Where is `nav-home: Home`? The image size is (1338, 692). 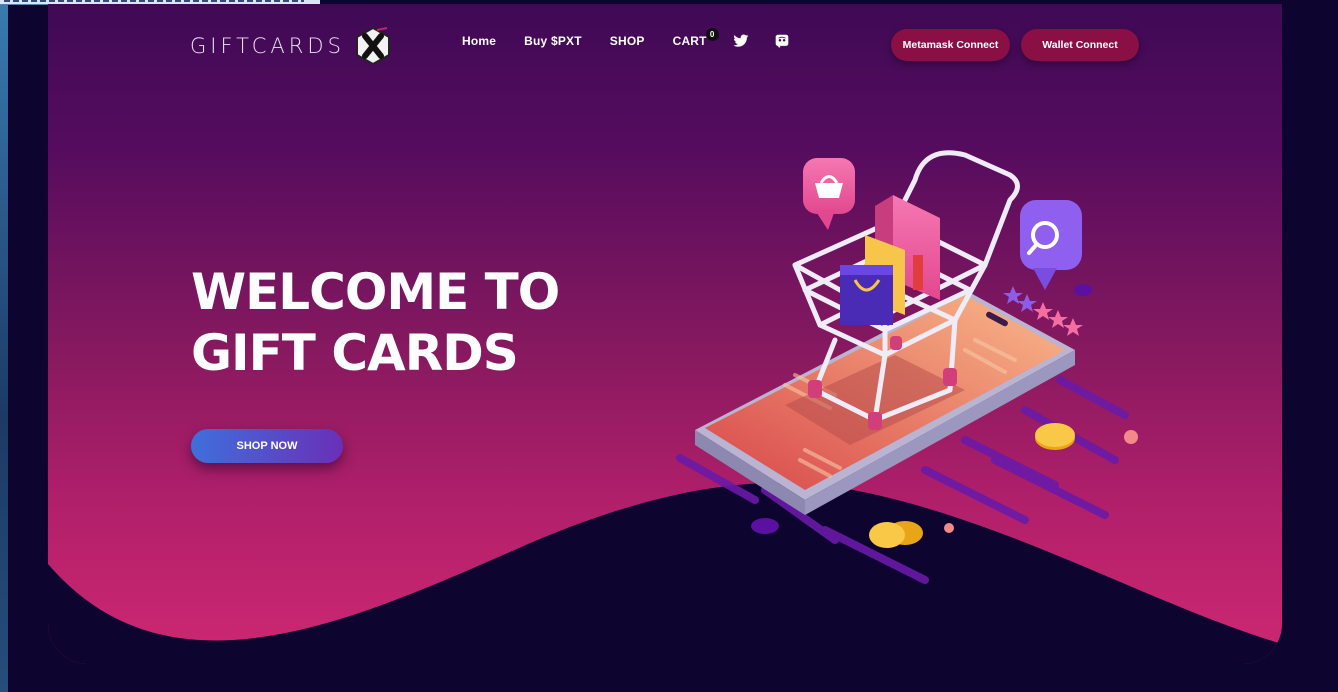
nav-home: Home is located at coordinates (479, 41).